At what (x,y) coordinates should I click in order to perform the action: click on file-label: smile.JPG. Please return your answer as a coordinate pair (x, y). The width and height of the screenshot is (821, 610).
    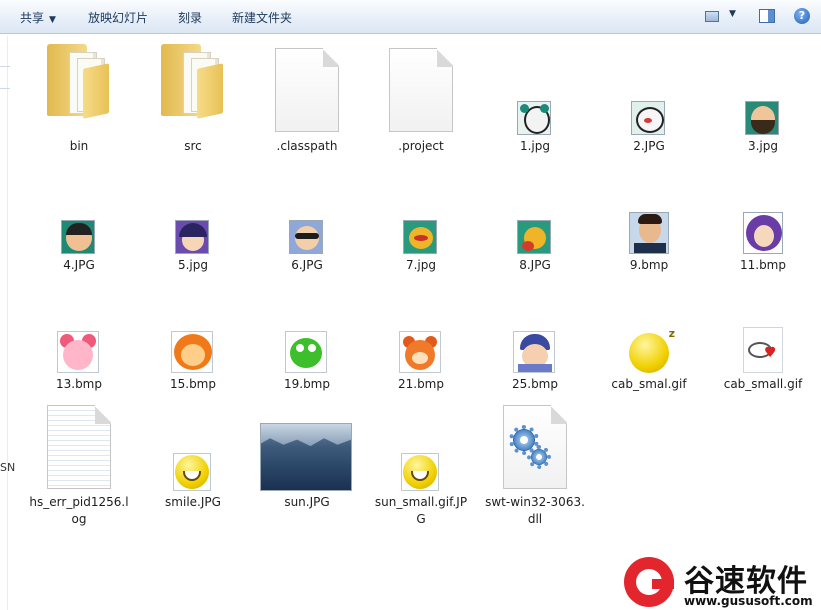
    Looking at the image, I should click on (193, 502).